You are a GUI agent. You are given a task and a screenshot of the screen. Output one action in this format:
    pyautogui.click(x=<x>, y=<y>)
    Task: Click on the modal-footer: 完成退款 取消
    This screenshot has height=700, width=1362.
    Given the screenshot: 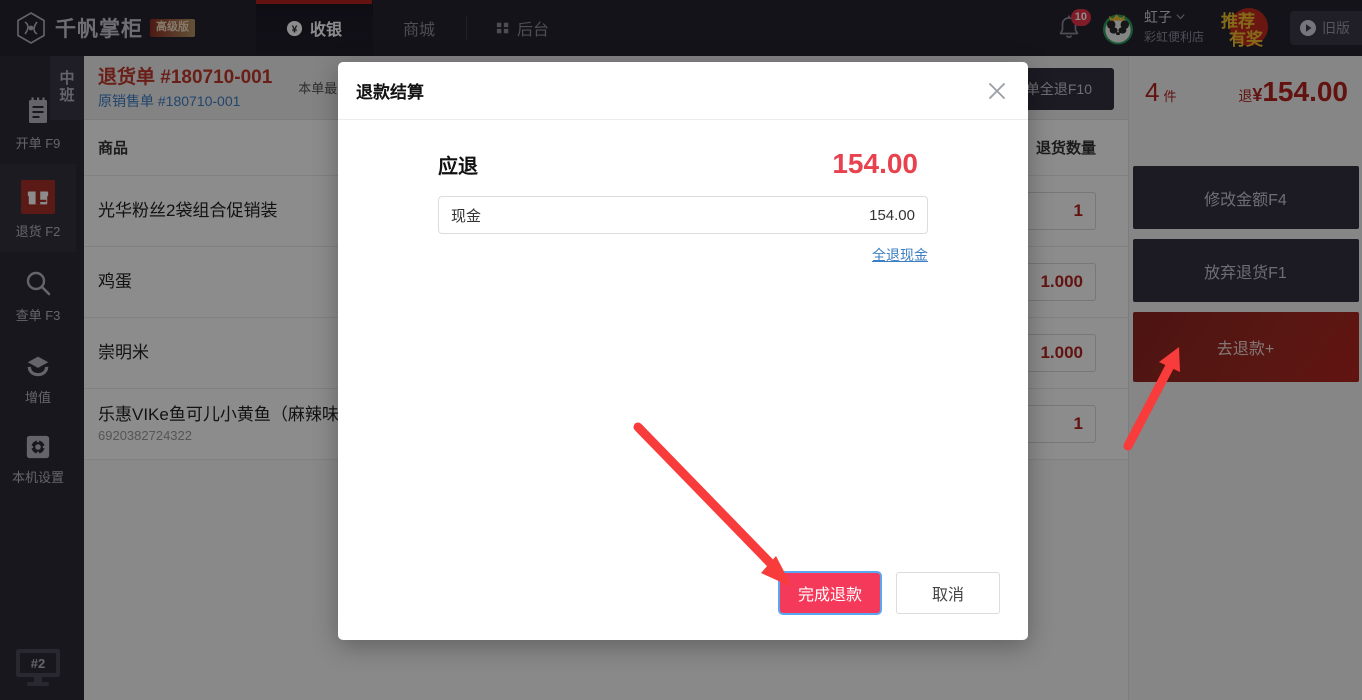 What is the action you would take?
    pyautogui.click(x=890, y=593)
    